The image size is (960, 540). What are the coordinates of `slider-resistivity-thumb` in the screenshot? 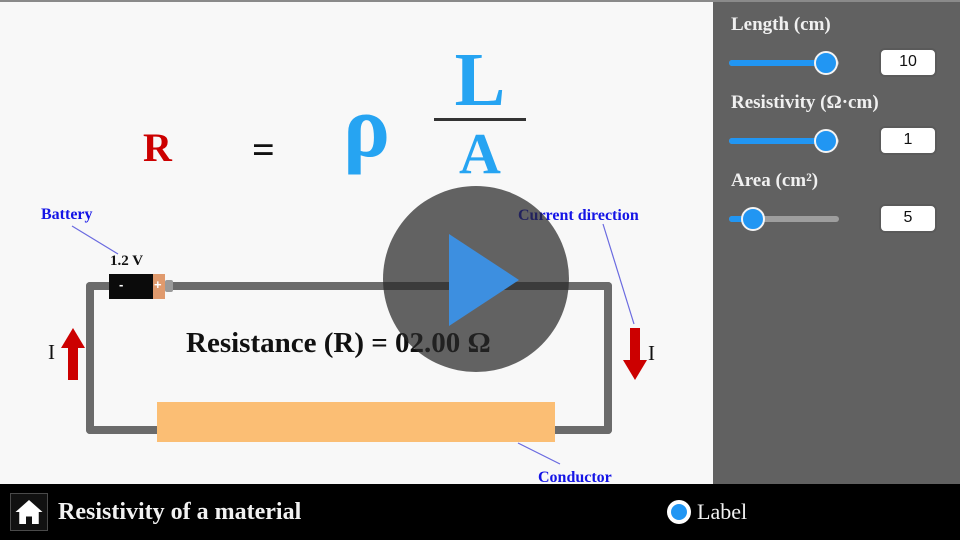 It's located at (825, 140).